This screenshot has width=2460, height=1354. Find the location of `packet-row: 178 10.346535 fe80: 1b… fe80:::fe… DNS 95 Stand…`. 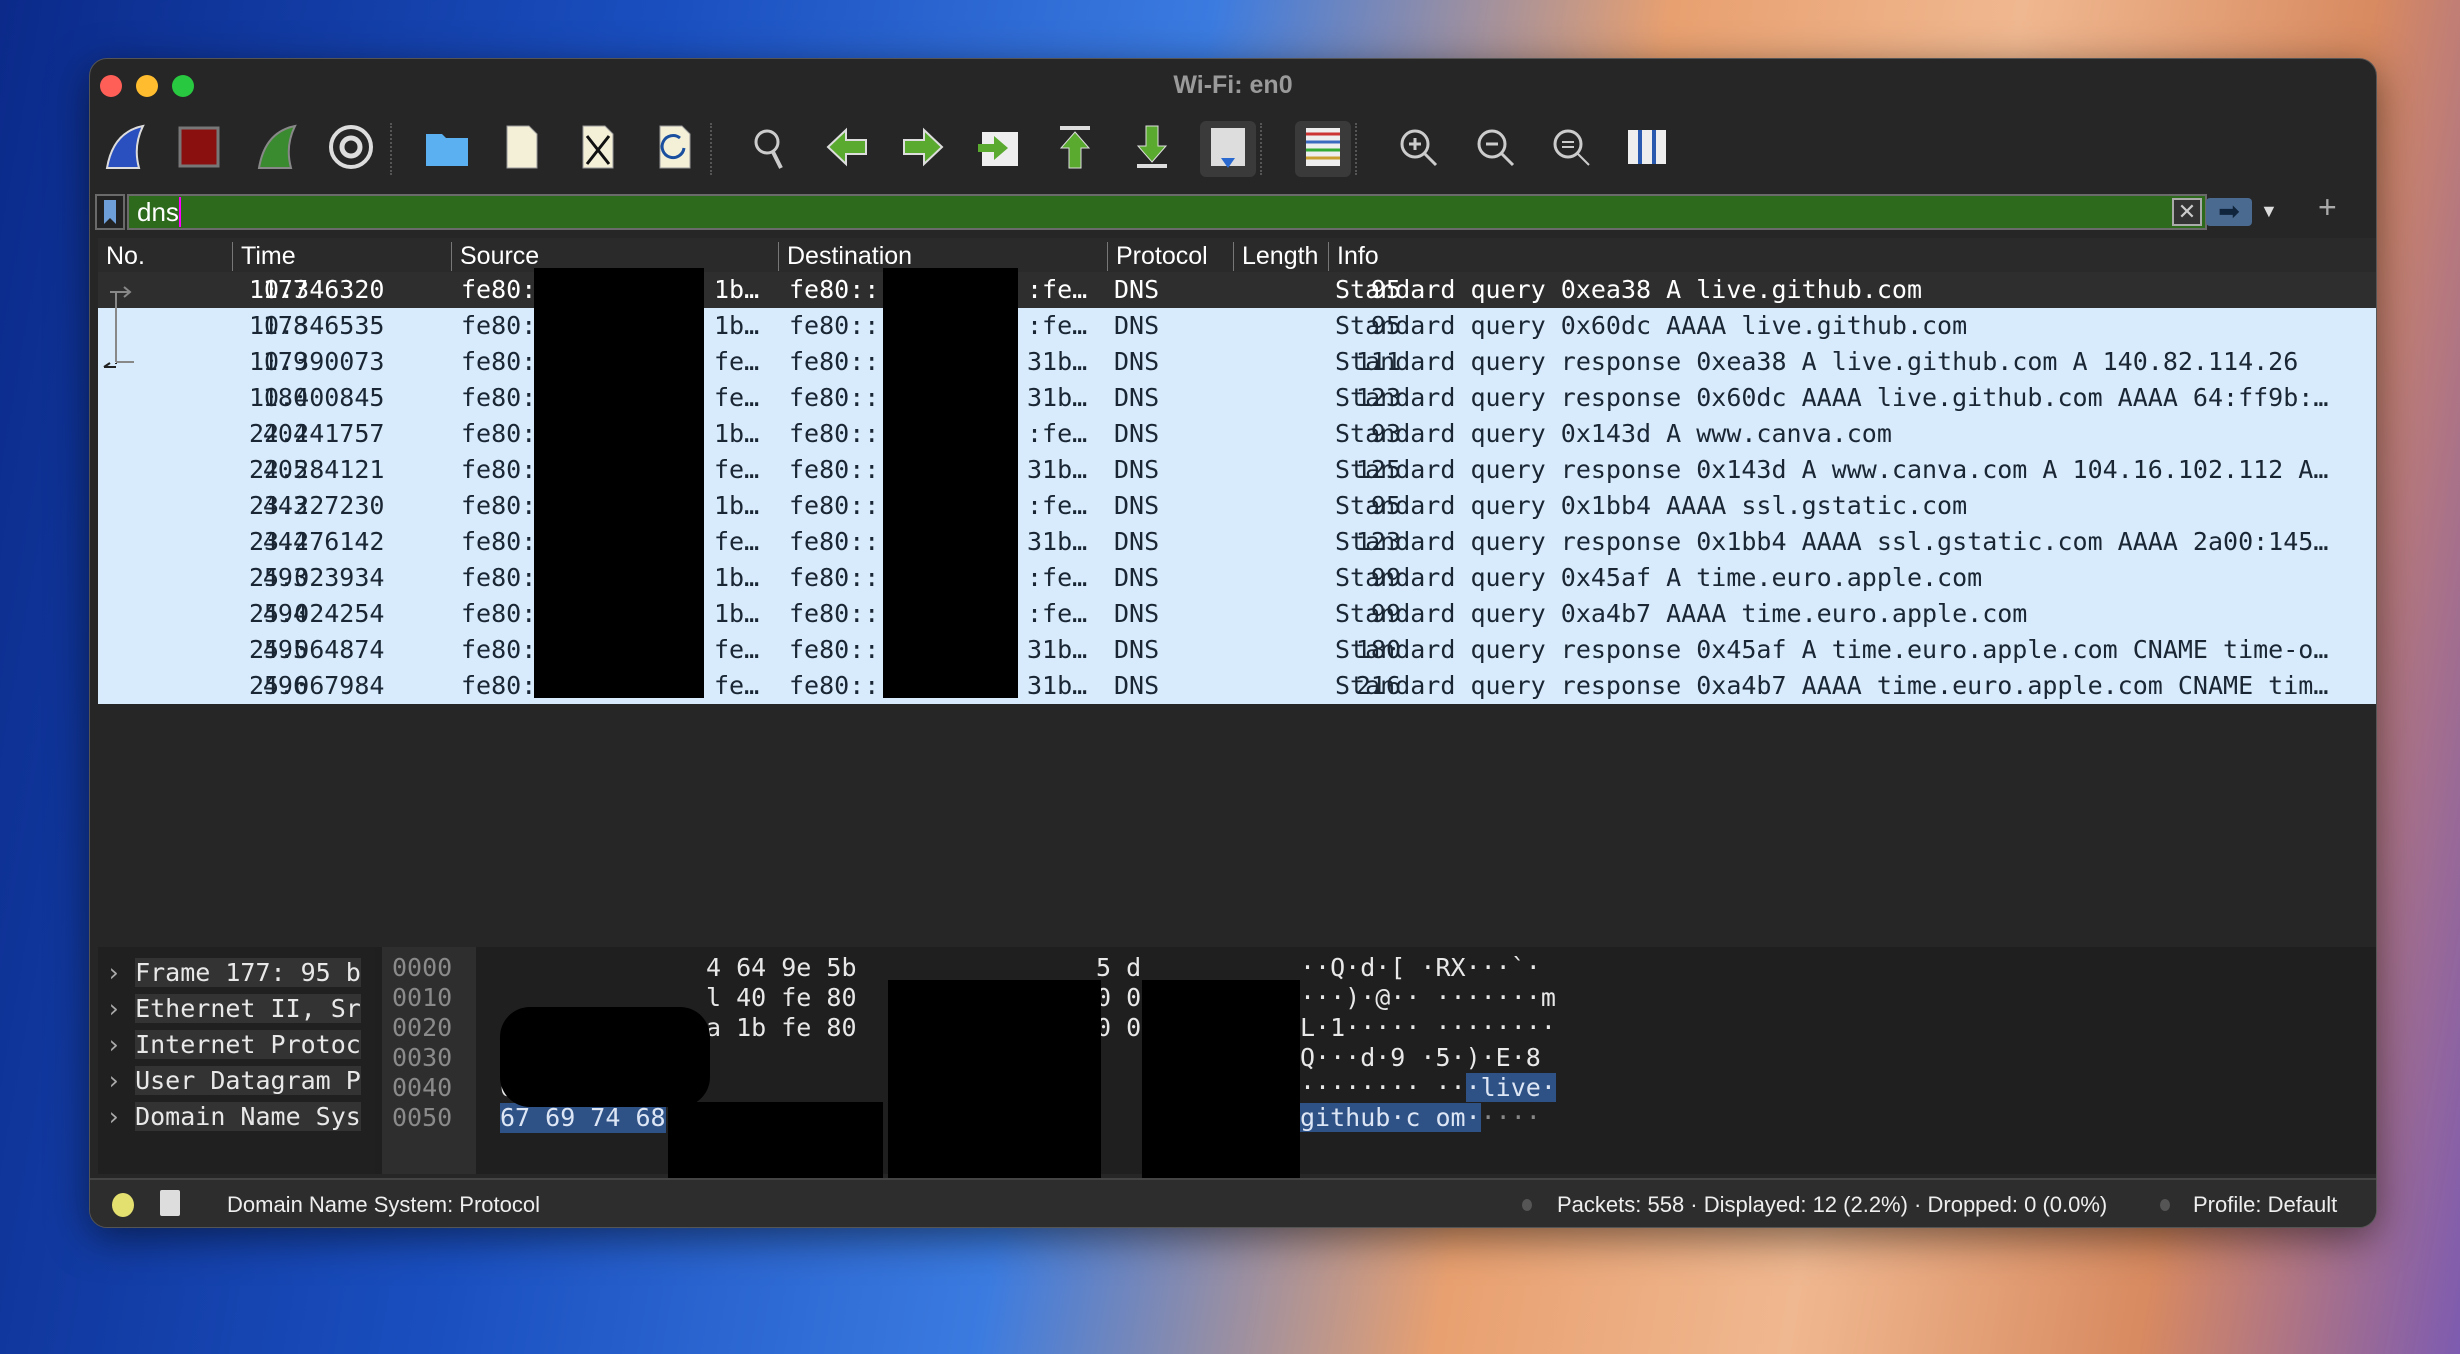

packet-row: 178 10.346535 fe80: 1b… fe80:::fe… DNS 95 Stand… is located at coordinates (1237, 326).